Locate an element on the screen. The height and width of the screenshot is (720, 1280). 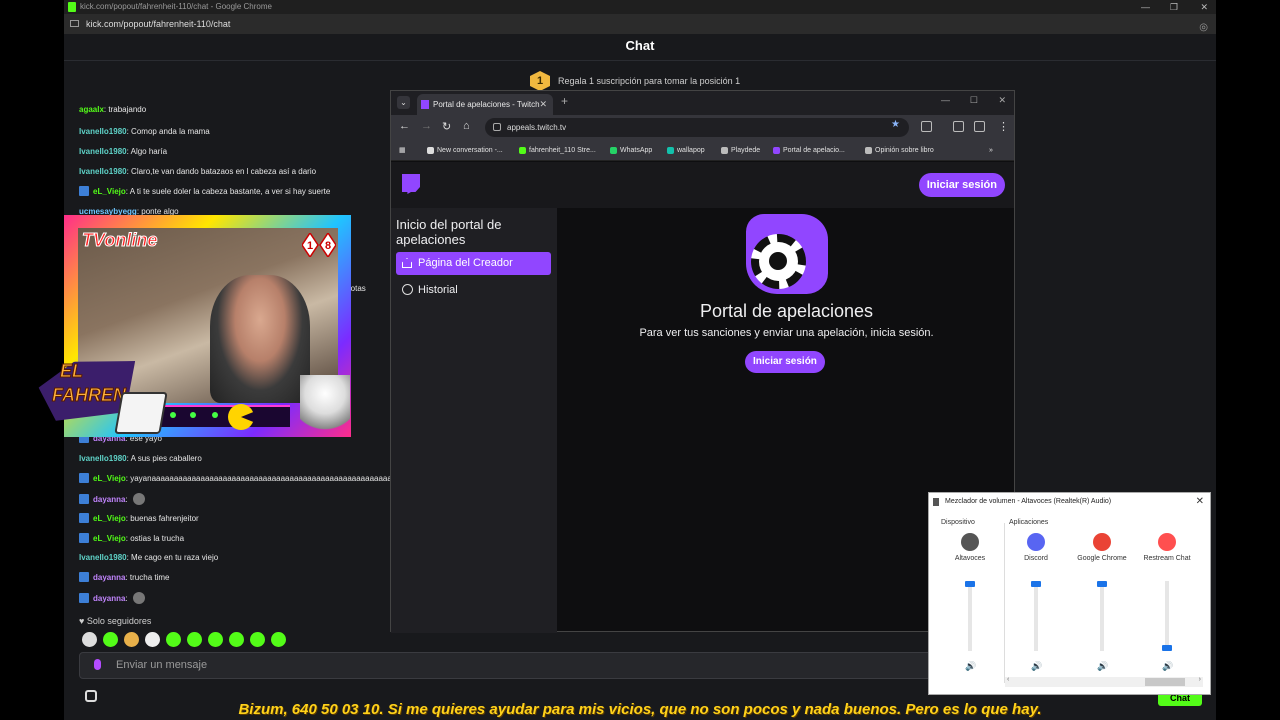
scroll-right-icon: › is located at coordinates (1200, 679).